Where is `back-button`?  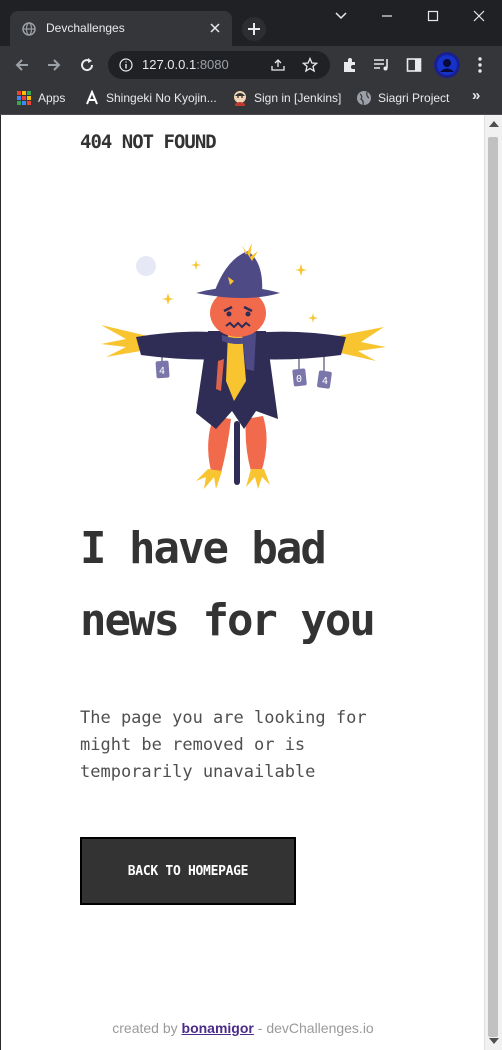
back-button is located at coordinates (22, 65).